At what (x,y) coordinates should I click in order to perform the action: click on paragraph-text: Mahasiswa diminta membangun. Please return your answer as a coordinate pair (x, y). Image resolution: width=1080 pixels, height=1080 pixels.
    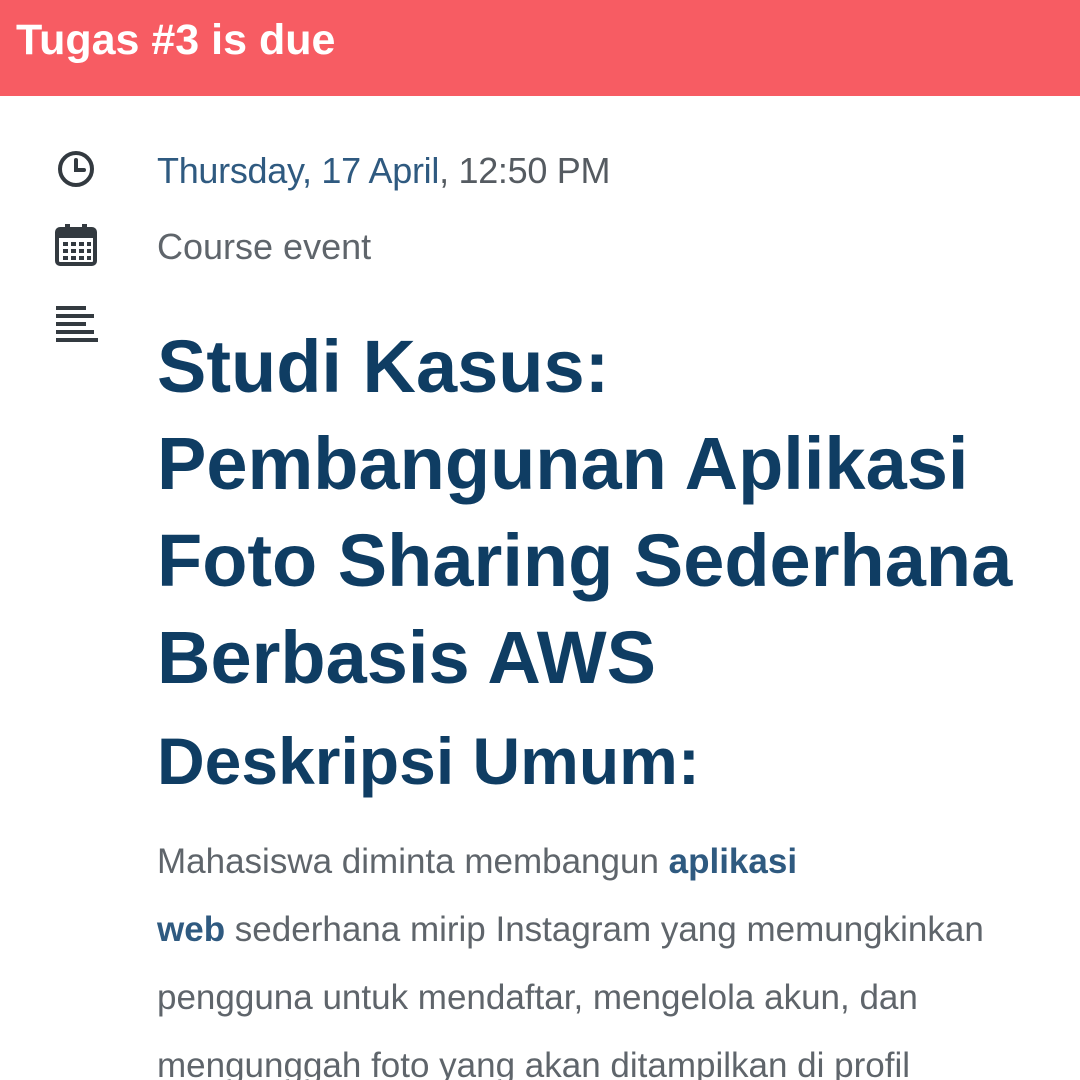
    Looking at the image, I should click on (413, 861).